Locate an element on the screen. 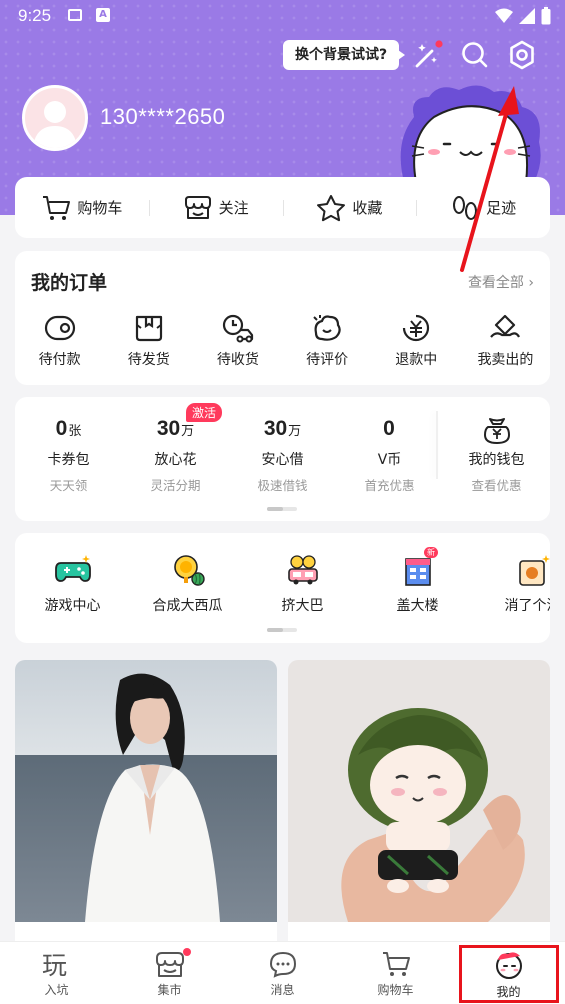  magic-wand-icon is located at coordinates (427, 55).